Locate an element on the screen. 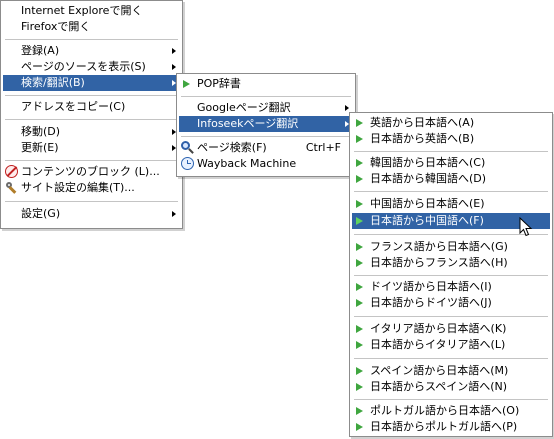 This screenshot has height=439, width=554. menu-item-label: 日本語からフランス語へ(H) is located at coordinates (439, 262).